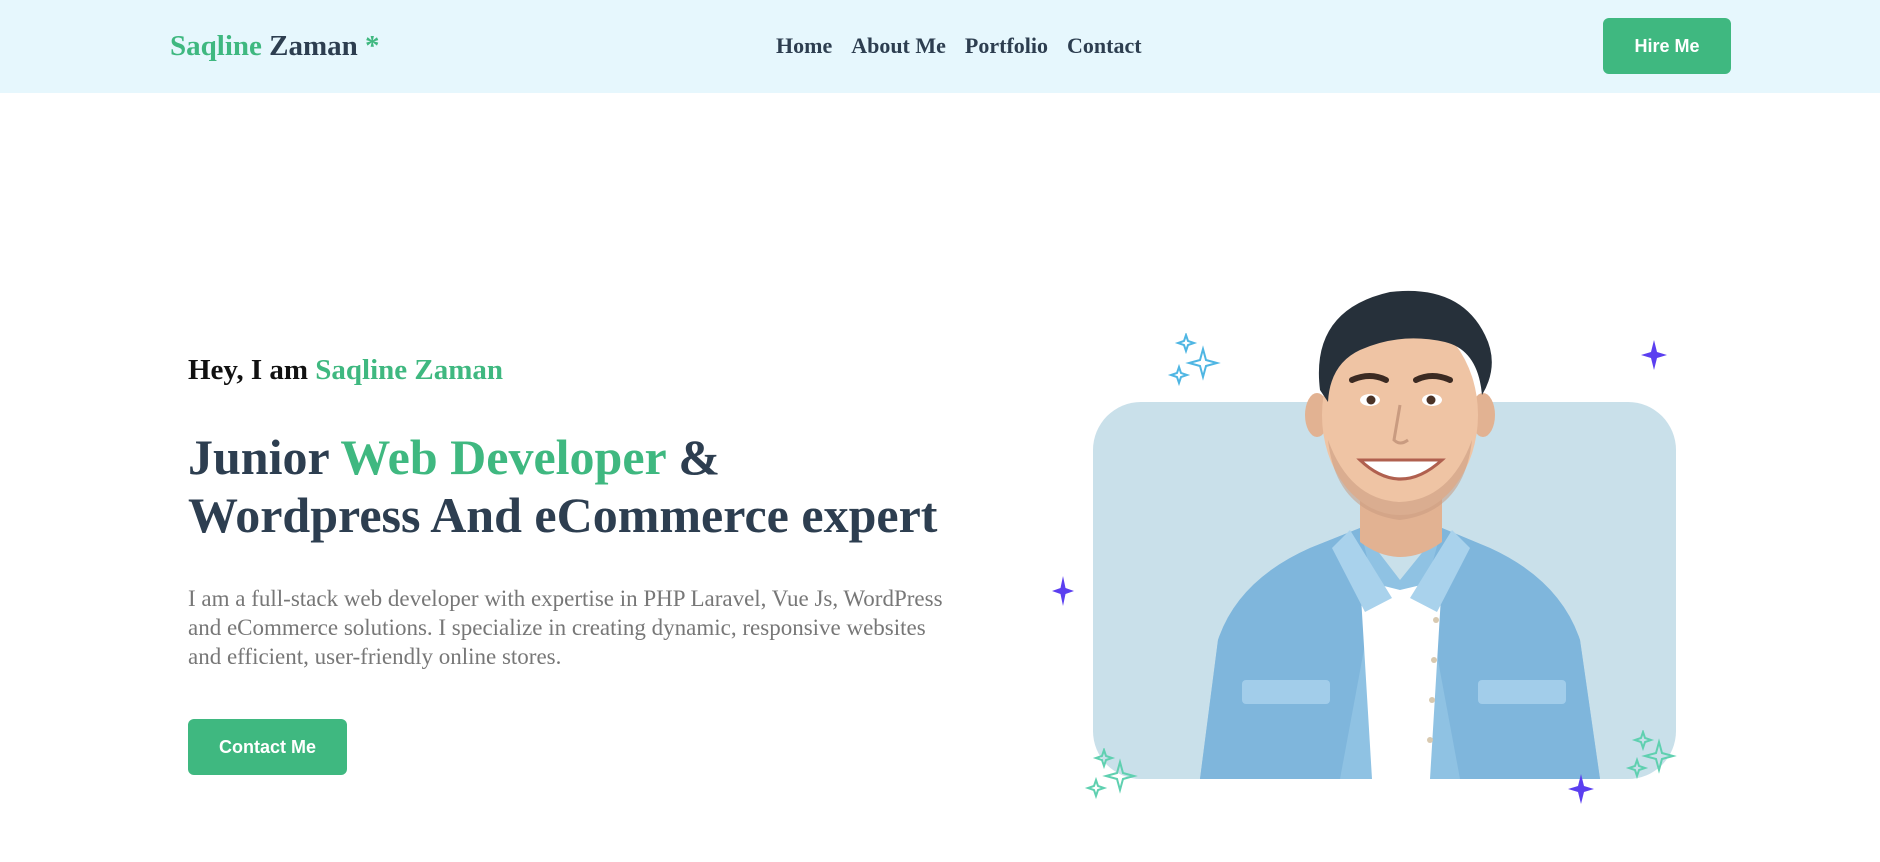  What do you see at coordinates (1667, 46) in the screenshot?
I see `hire-me-button: Hire Me` at bounding box center [1667, 46].